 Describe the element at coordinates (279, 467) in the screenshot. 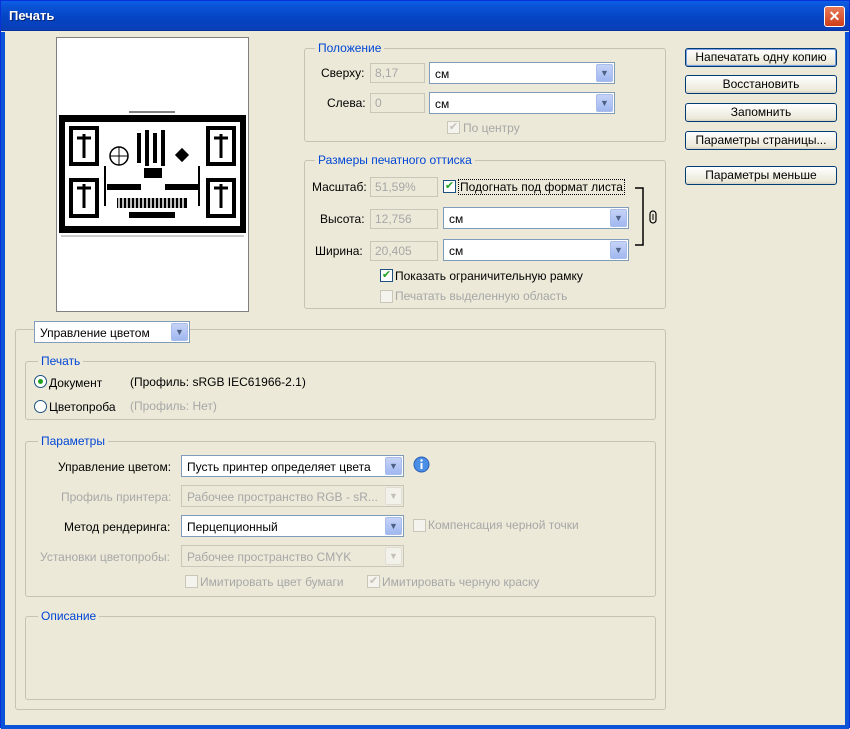

I see `color-mgmt-value: Пусть принтер определяет цвета` at that location.